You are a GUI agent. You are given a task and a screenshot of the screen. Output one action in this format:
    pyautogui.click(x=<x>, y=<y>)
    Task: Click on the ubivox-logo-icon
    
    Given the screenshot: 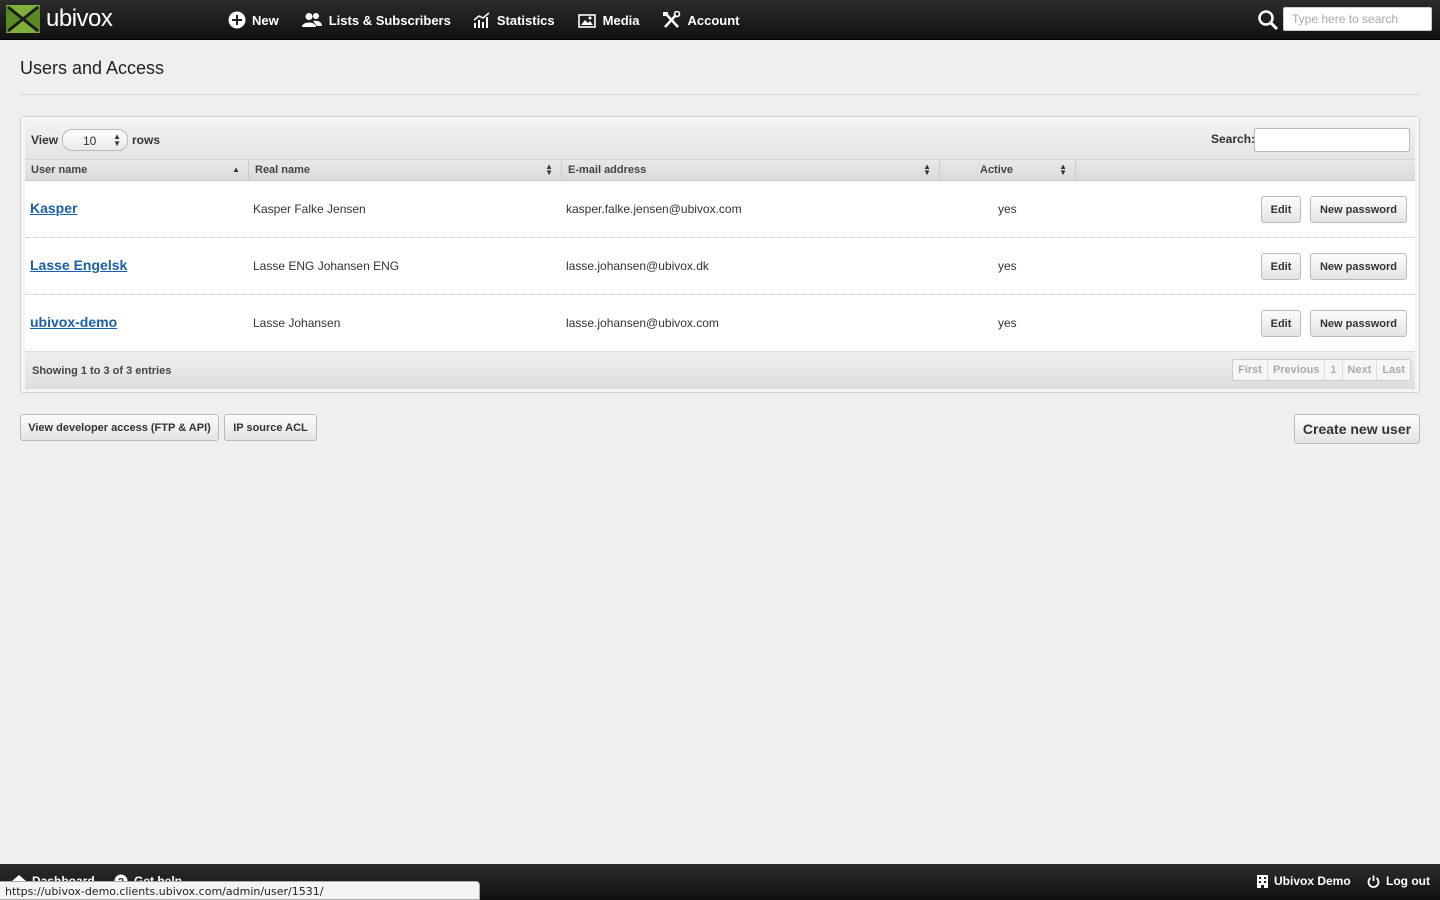 What is the action you would take?
    pyautogui.click(x=23, y=19)
    